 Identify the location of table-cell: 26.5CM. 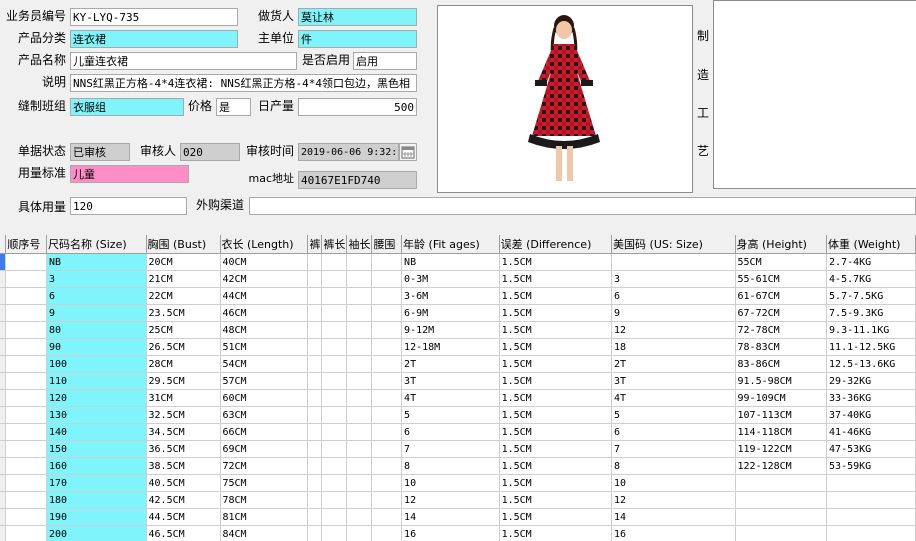
(183, 347).